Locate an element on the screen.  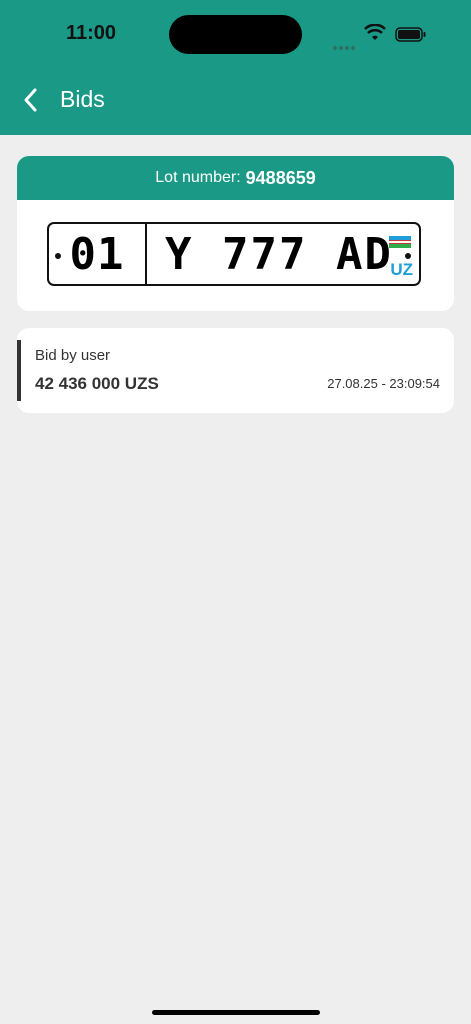
home-indicator is located at coordinates (236, 1012).